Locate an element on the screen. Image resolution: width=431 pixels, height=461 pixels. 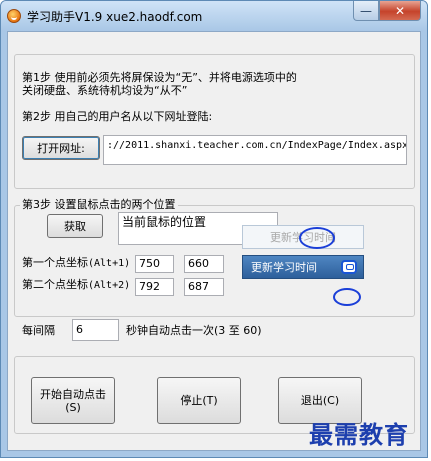
close-icon: ✕ is located at coordinates (400, 10).